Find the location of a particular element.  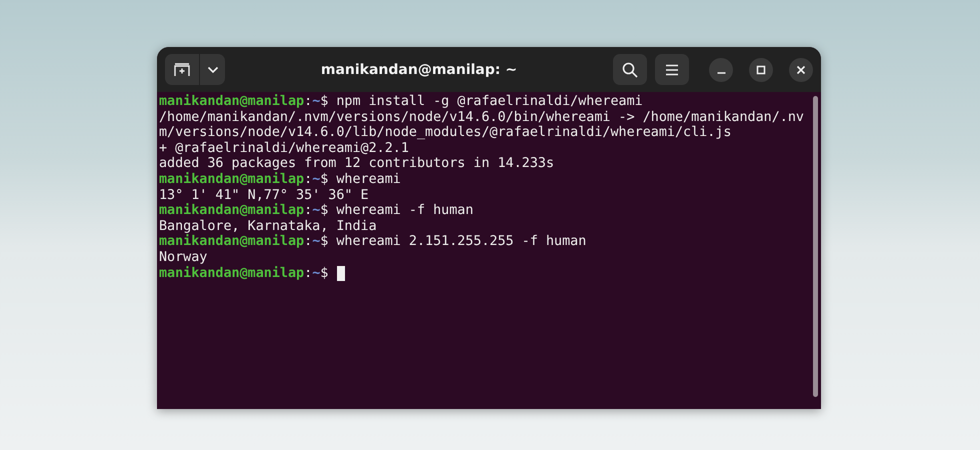

menu-icon is located at coordinates (672, 70).